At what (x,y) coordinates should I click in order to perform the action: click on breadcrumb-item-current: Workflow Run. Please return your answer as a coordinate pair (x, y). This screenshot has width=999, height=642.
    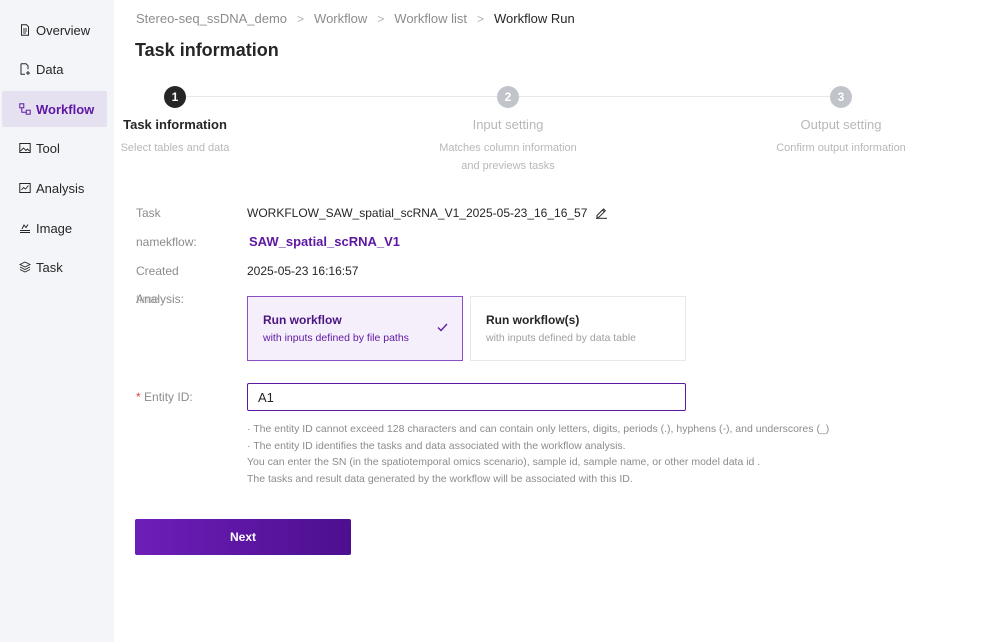
    Looking at the image, I should click on (534, 18).